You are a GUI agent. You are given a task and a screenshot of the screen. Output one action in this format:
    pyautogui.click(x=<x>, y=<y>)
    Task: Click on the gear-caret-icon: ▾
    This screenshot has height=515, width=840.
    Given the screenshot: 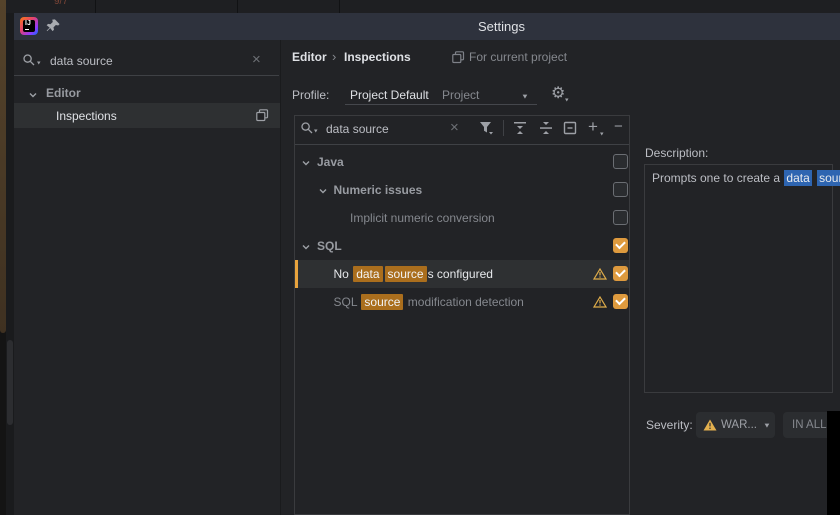 What is the action you would take?
    pyautogui.click(x=567, y=100)
    